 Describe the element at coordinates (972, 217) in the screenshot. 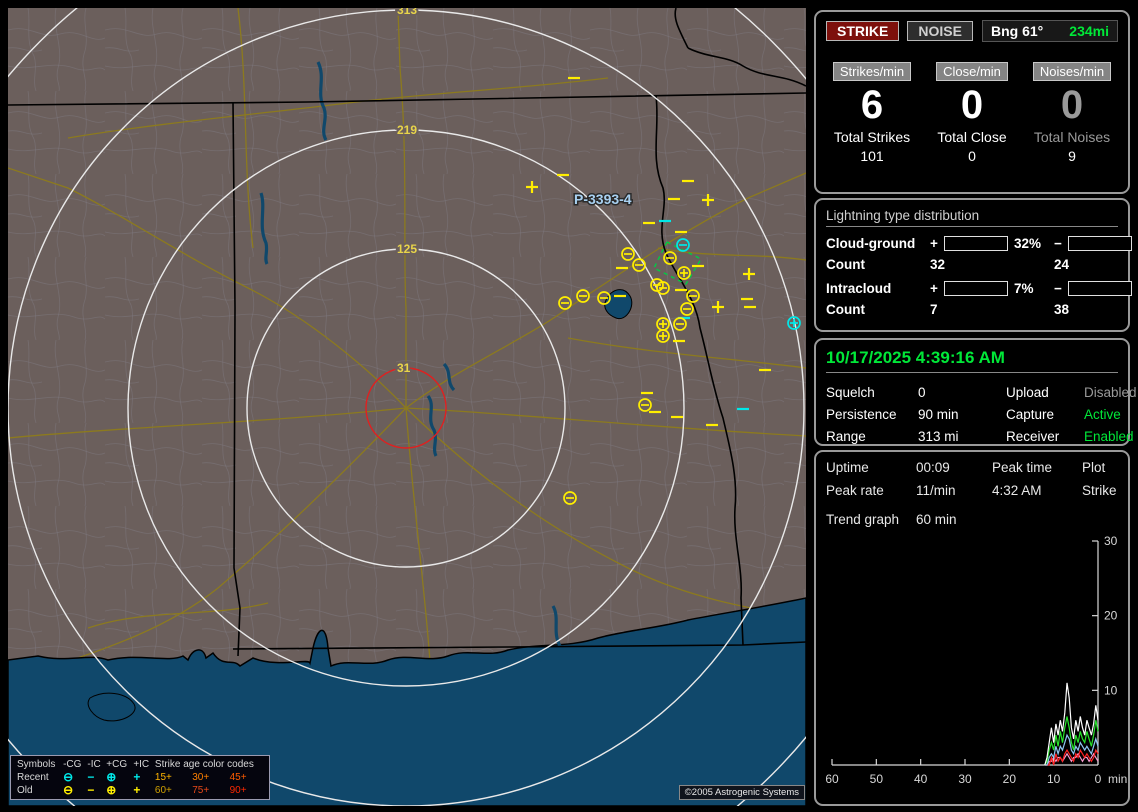

I see `distribution-title: Lightning type distribution` at that location.